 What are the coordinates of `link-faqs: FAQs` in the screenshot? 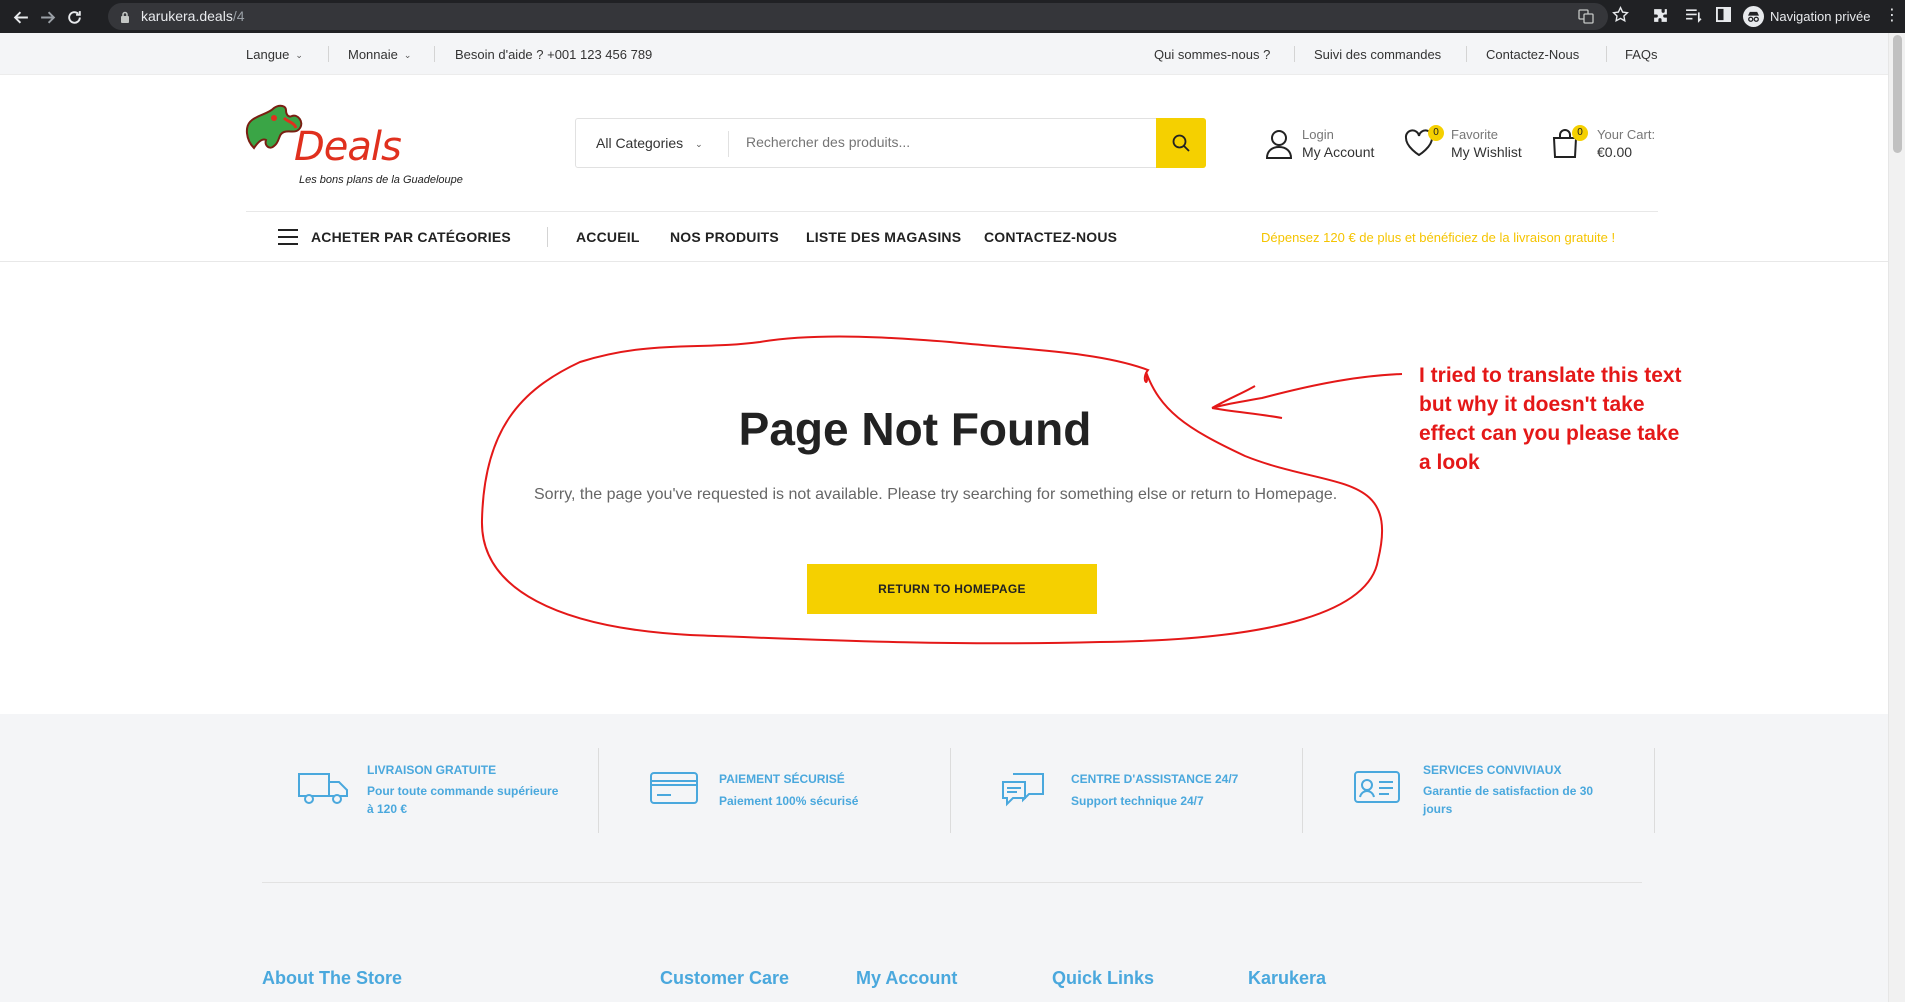 It's located at (1641, 54).